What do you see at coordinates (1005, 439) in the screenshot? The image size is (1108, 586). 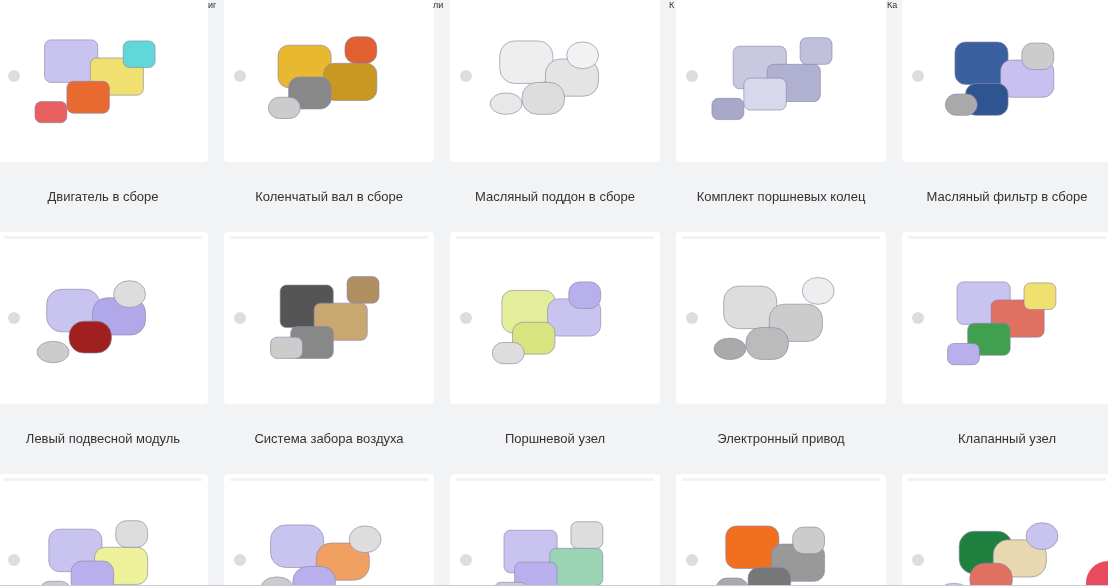 I see `part-title: Клапанный узел` at bounding box center [1005, 439].